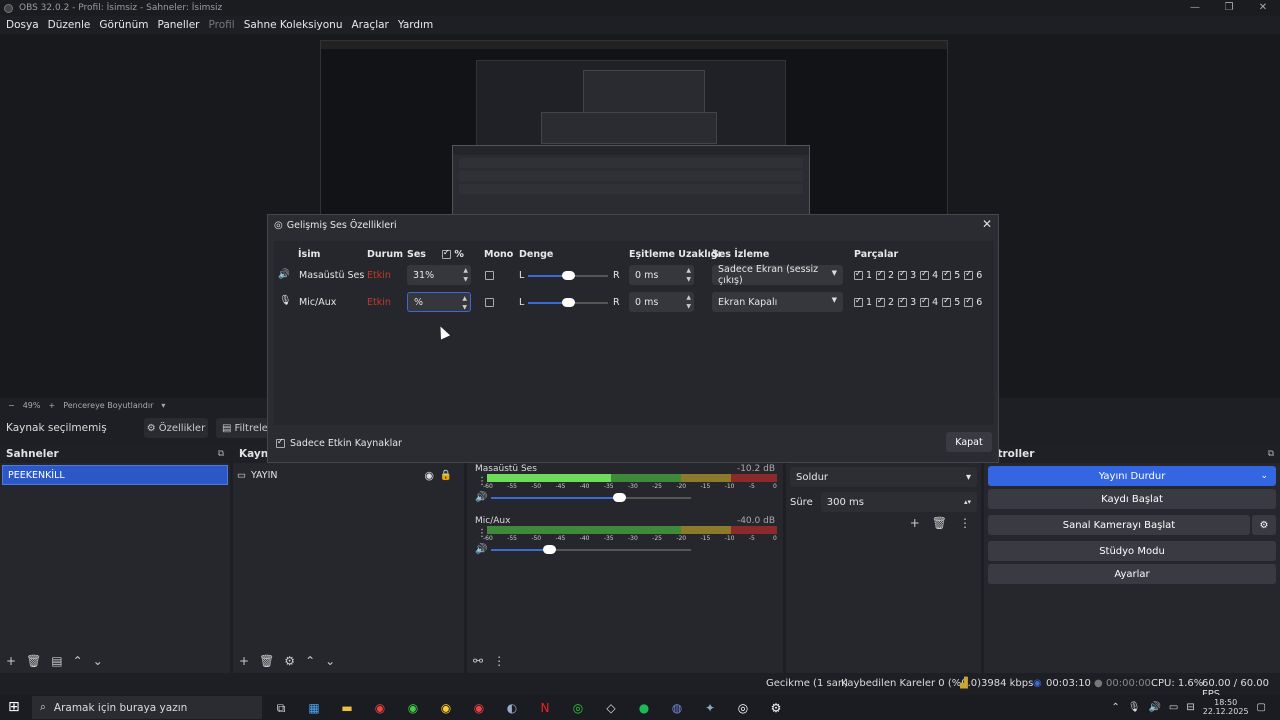  What do you see at coordinates (1264, 476) in the screenshot?
I see `chevron-down-icon: ⌄` at bounding box center [1264, 476].